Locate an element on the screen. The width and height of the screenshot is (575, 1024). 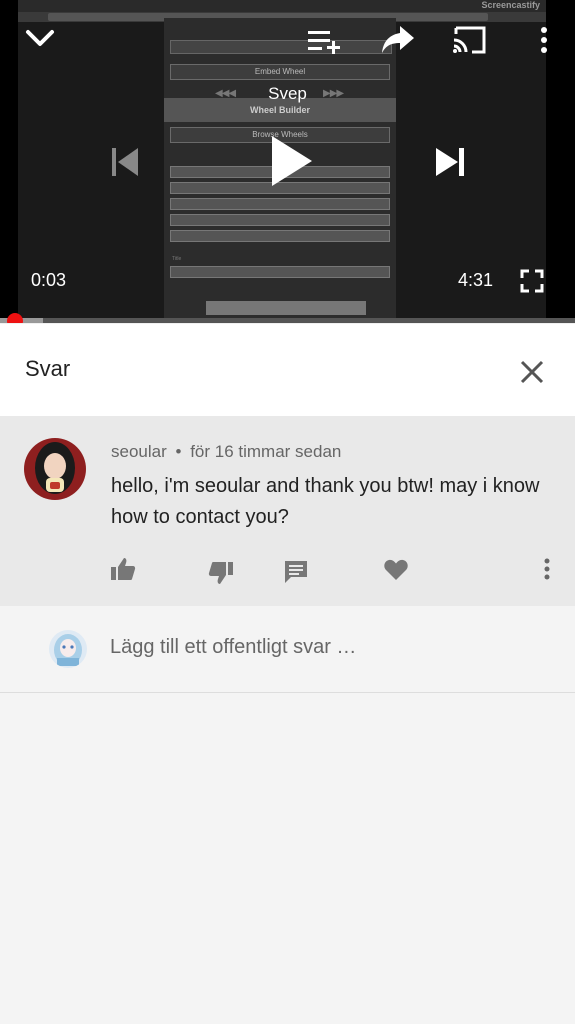
recorded-title-field is located at coordinates (280, 272).